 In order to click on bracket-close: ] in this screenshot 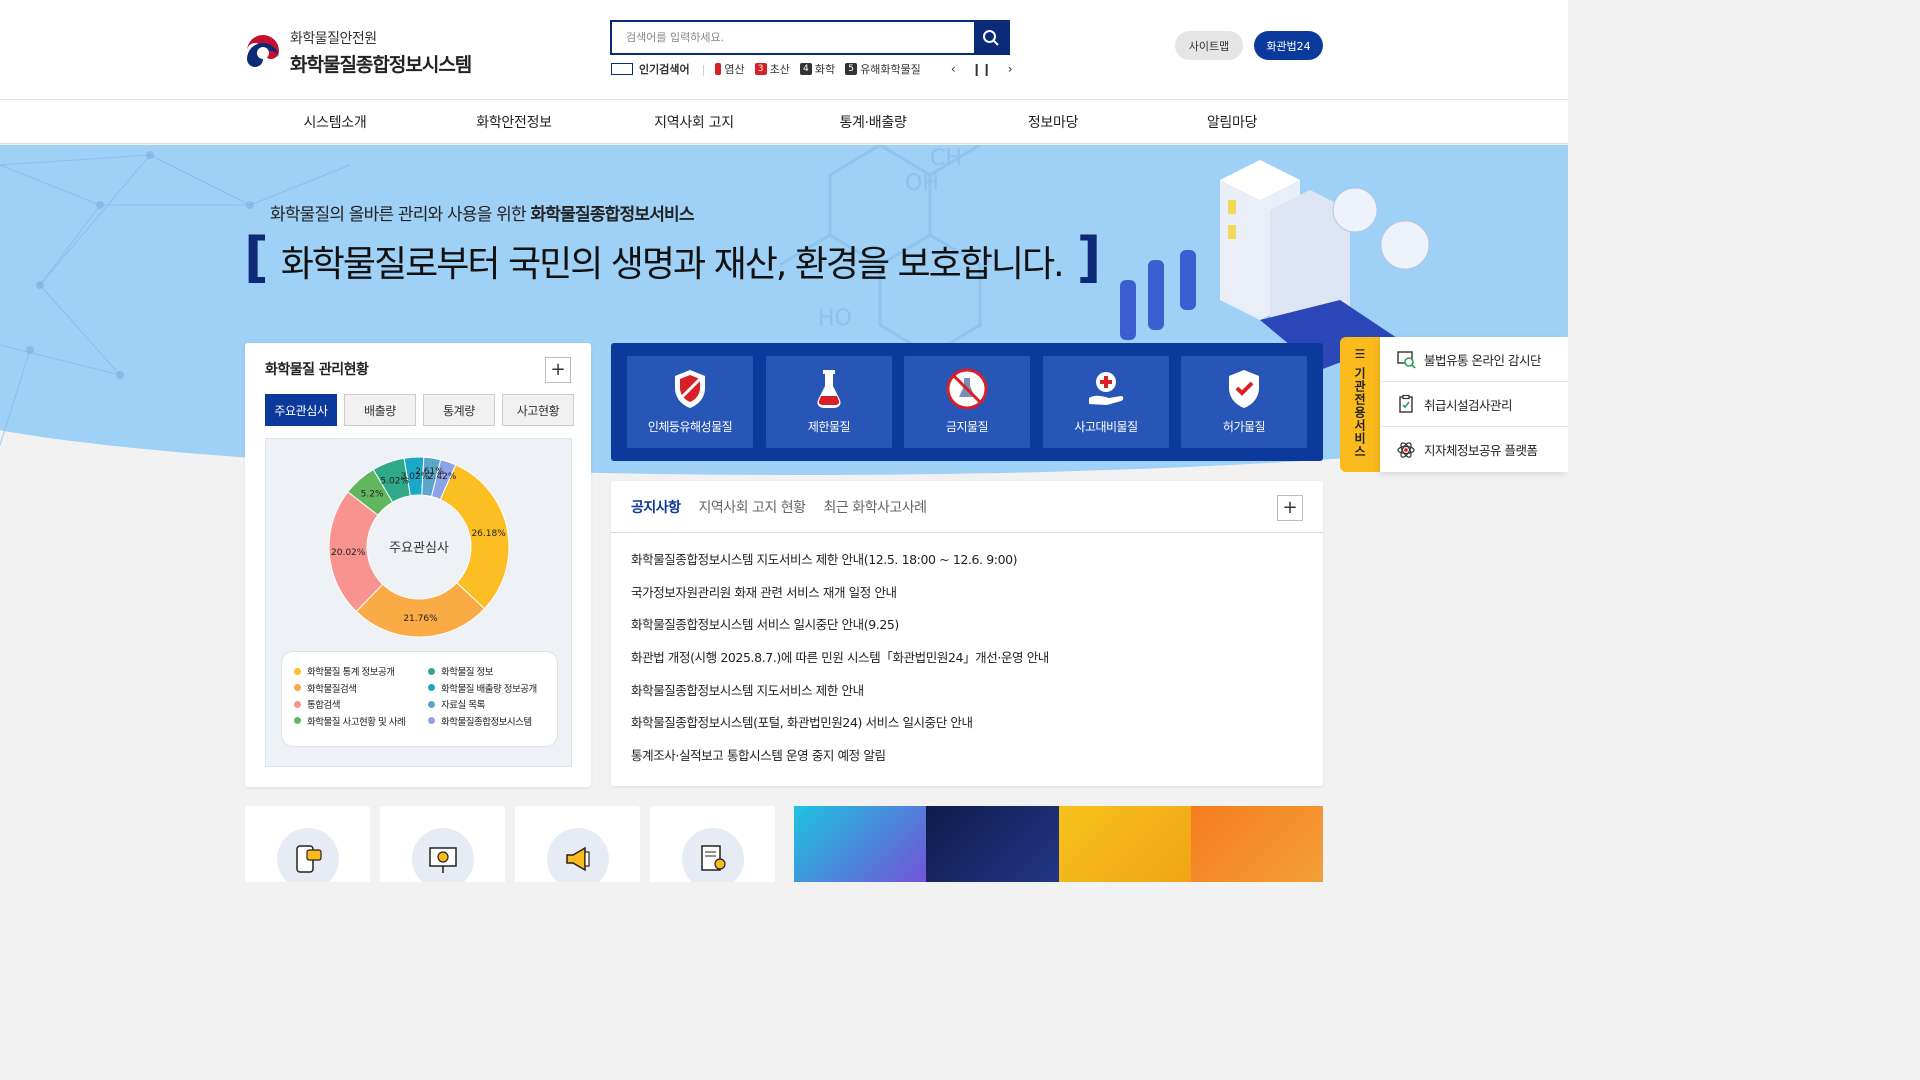, I will do `click(1089, 257)`.